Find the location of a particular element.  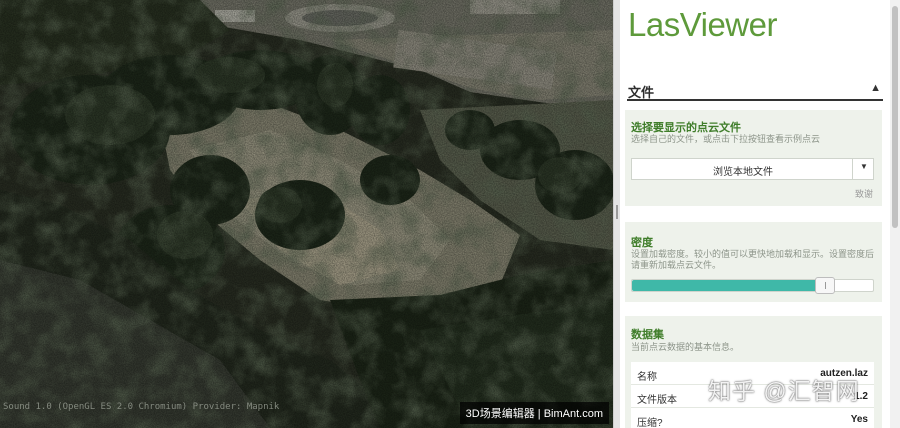

caret-down-icon: ▼ is located at coordinates (864, 166).